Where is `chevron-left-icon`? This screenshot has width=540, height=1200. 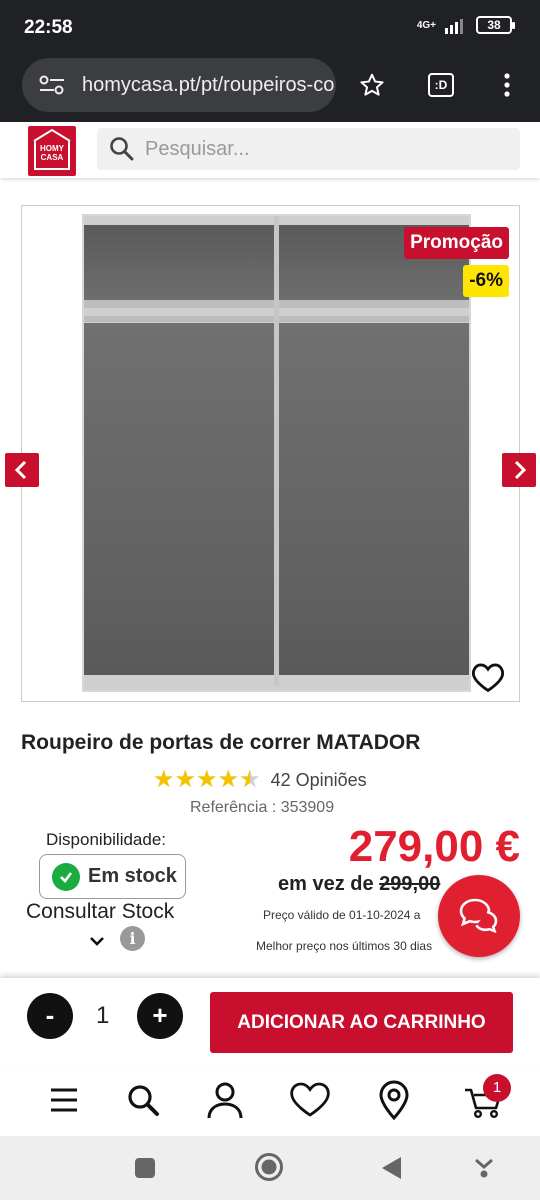 chevron-left-icon is located at coordinates (20, 470).